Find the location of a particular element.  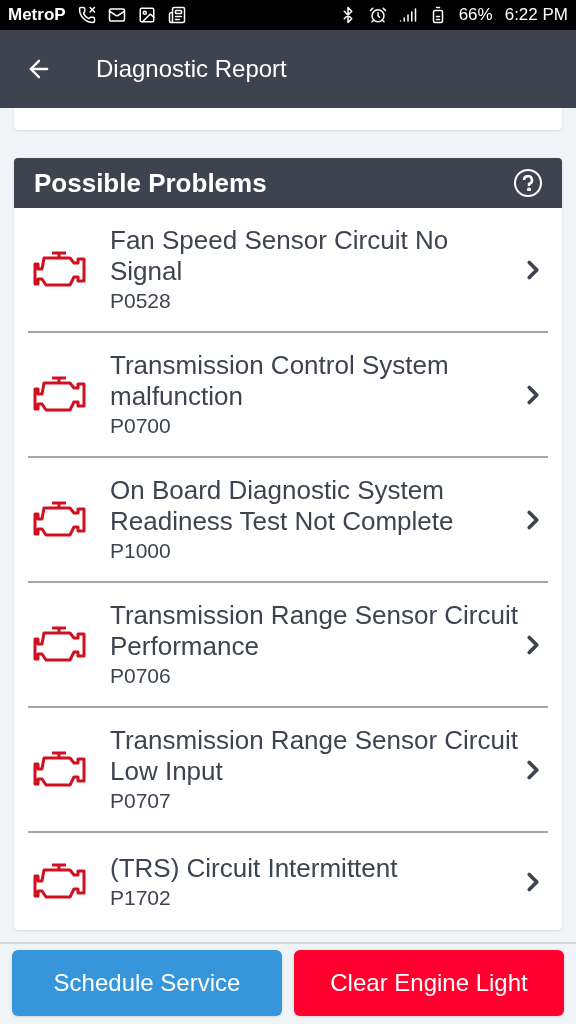

problem-code: P1702 is located at coordinates (141, 897).